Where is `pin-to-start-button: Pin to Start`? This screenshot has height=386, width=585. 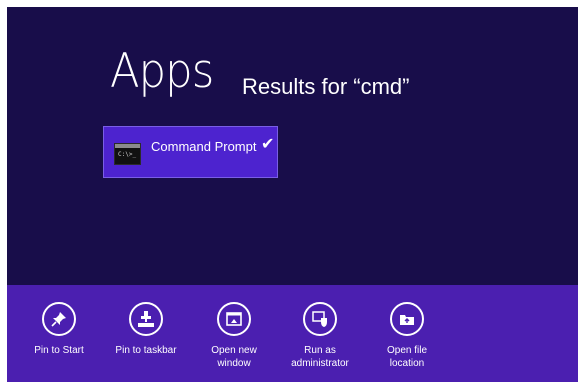 pin-to-start-button: Pin to Start is located at coordinates (59, 329).